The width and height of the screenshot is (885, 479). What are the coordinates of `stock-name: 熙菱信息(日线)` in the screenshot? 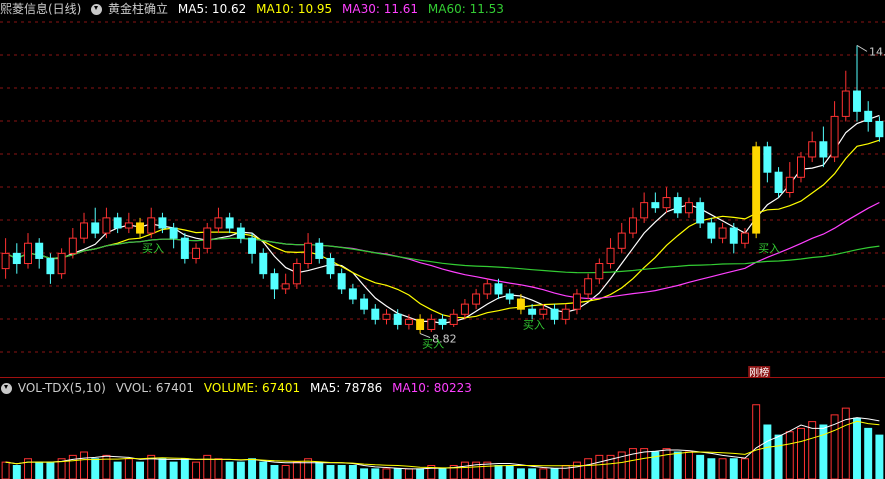 It's located at (40, 9).